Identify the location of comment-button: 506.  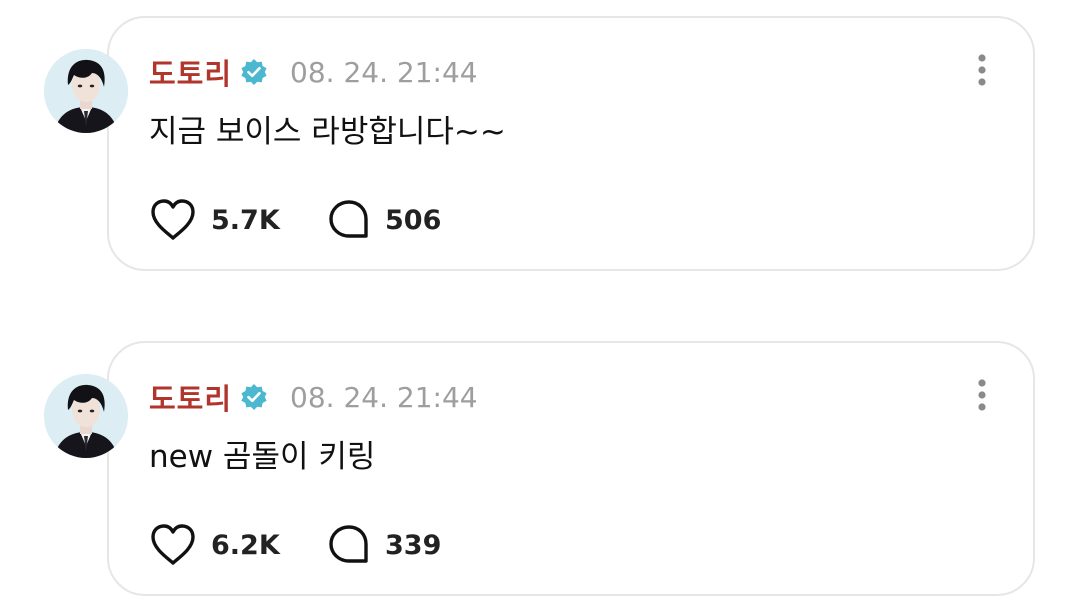
(384, 220).